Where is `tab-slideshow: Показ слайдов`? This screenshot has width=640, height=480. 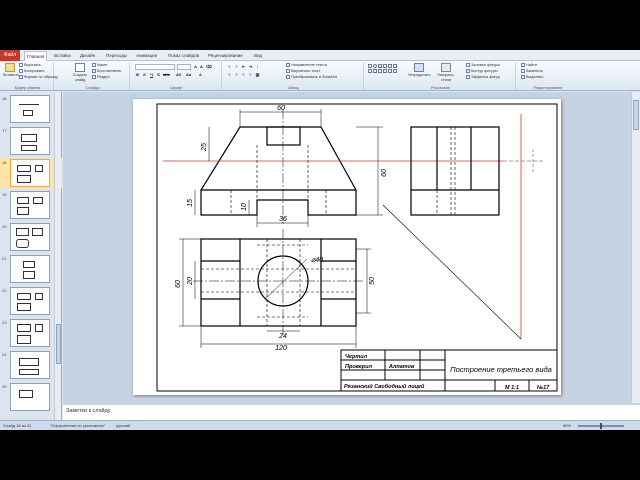 tab-slideshow: Показ слайдов is located at coordinates (183, 56).